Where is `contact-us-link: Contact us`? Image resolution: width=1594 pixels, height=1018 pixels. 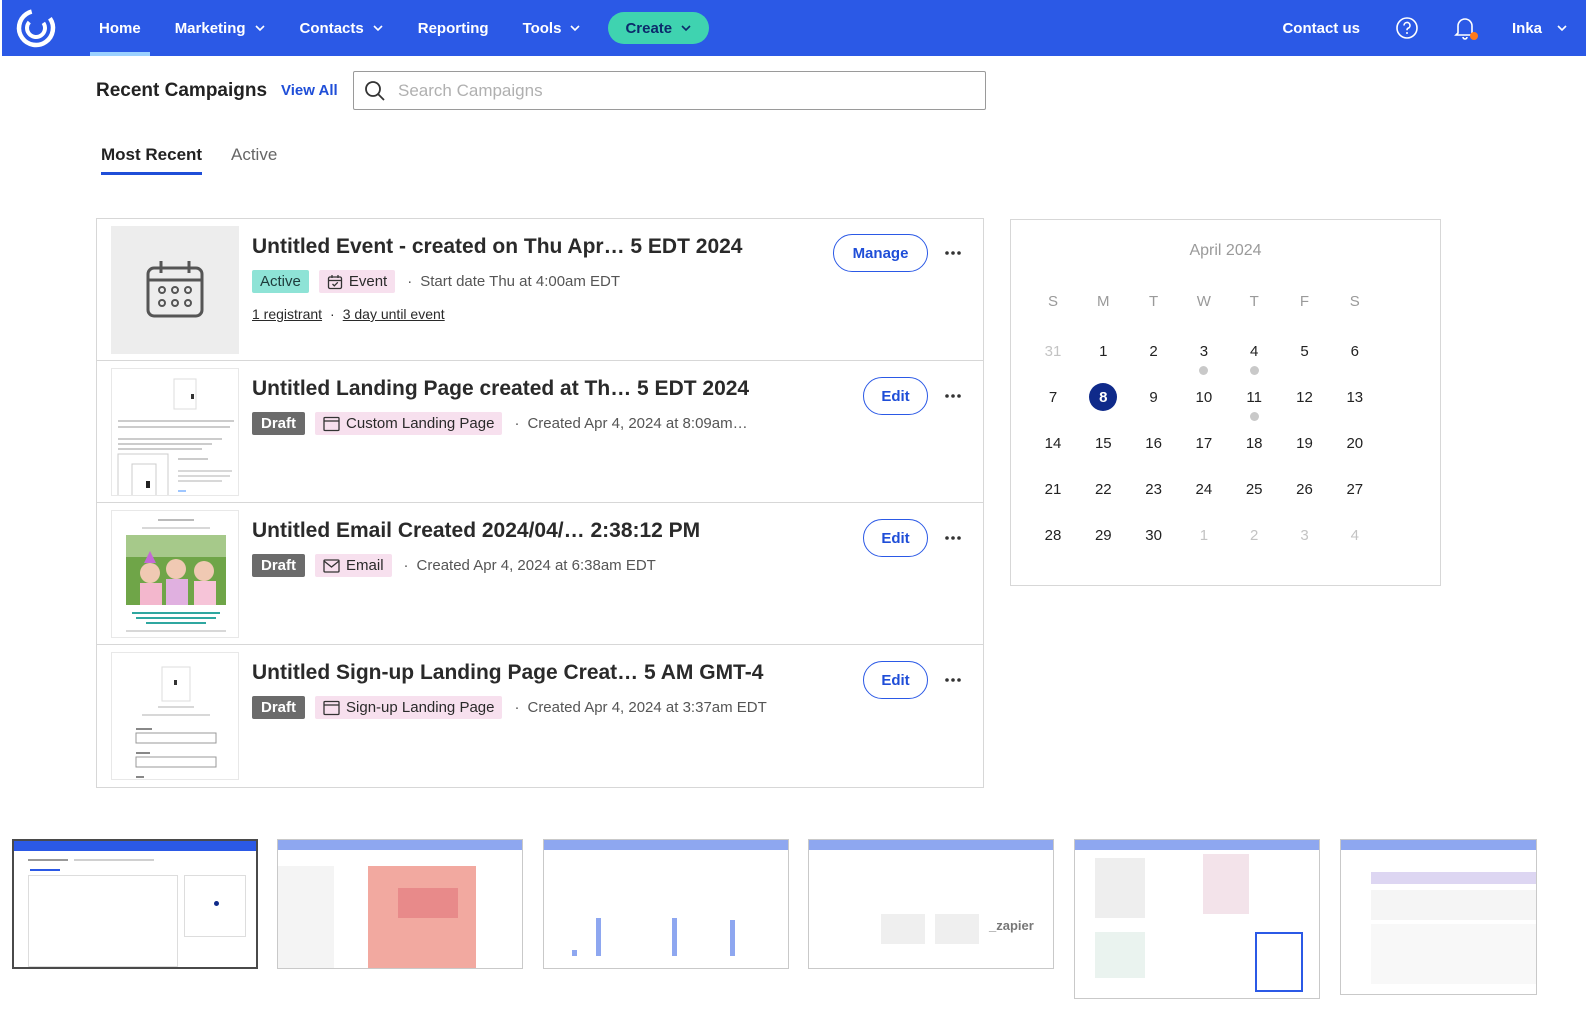
contact-us-link: Contact us is located at coordinates (1321, 28).